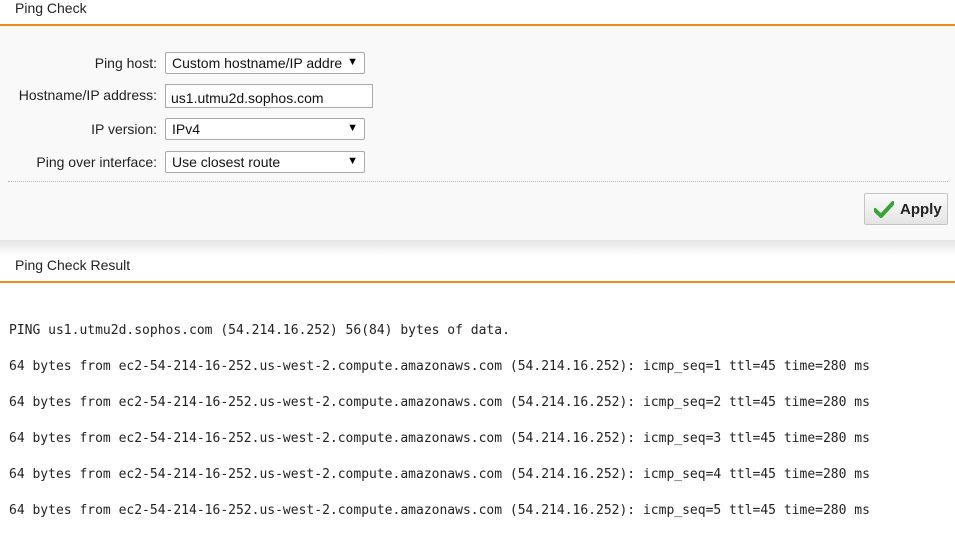 Image resolution: width=955 pixels, height=539 pixels. Describe the element at coordinates (884, 209) in the screenshot. I see `checkmark-icon` at that location.